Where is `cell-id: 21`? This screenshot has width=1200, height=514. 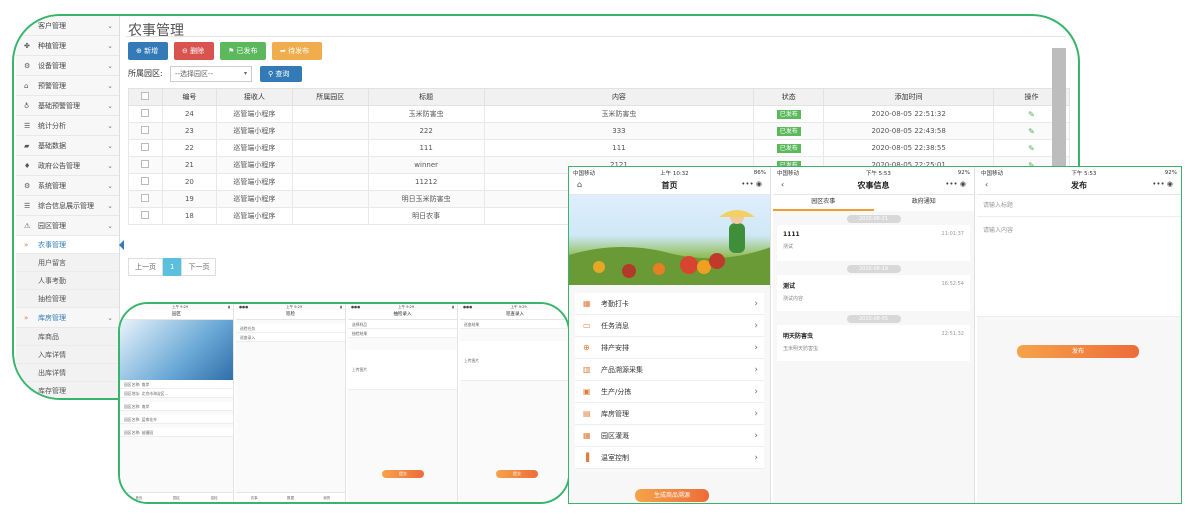
cell-id: 21 is located at coordinates (189, 165).